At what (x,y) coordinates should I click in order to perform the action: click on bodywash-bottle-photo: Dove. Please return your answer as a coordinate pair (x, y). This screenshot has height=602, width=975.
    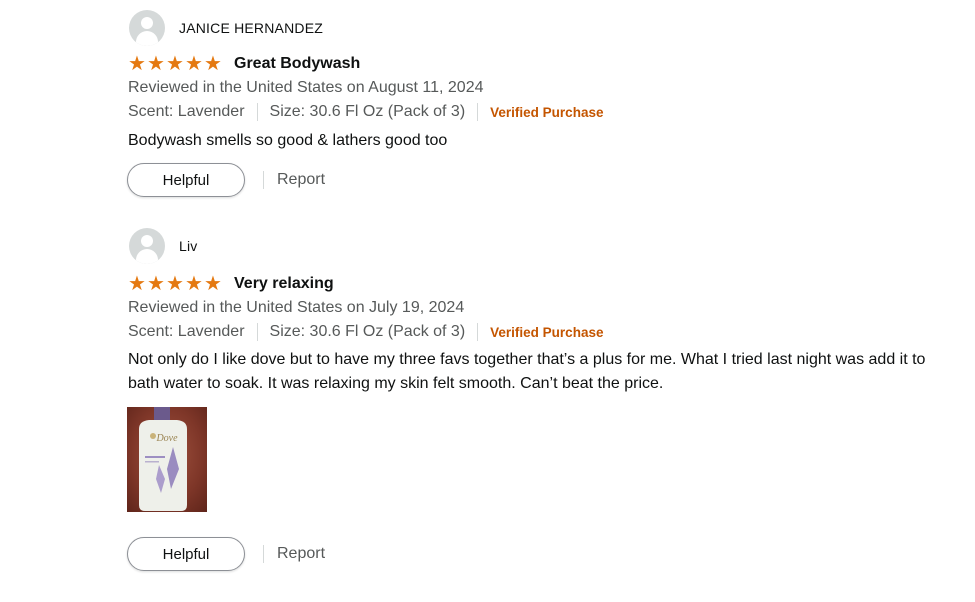
    Looking at the image, I should click on (167, 459).